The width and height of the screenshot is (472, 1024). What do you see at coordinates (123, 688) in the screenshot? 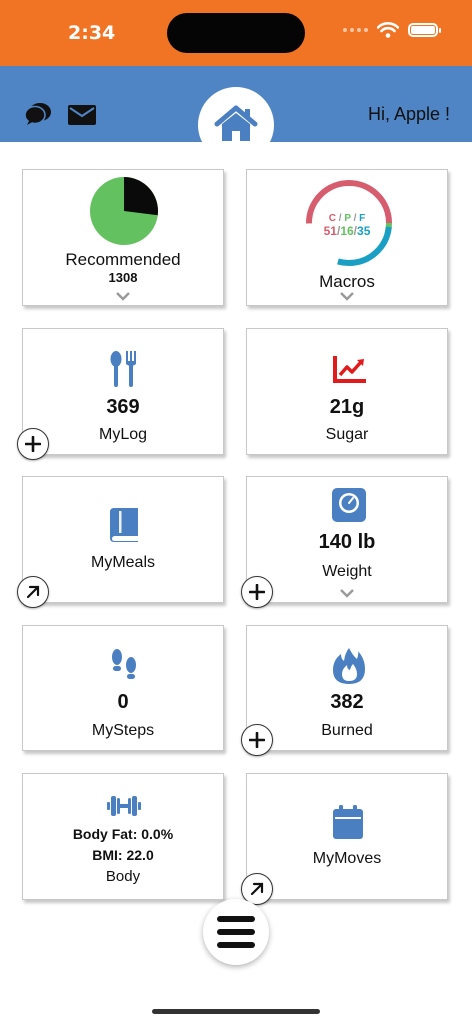
I see `mysteps-card: 0 MySteps` at bounding box center [123, 688].